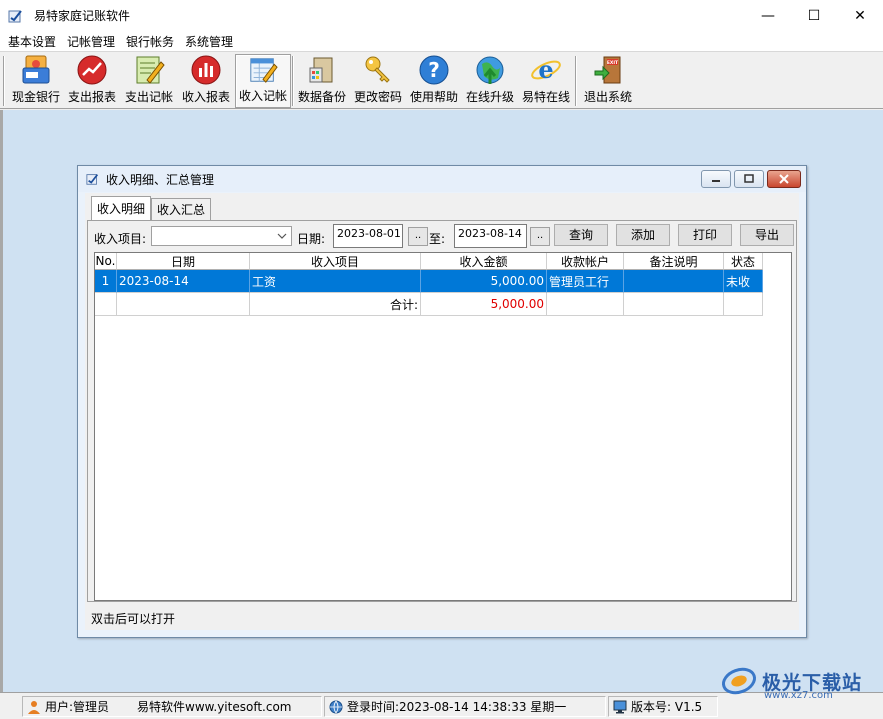 Image resolution: width=883 pixels, height=719 pixels. Describe the element at coordinates (620, 706) in the screenshot. I see `monitor-icon` at that location.